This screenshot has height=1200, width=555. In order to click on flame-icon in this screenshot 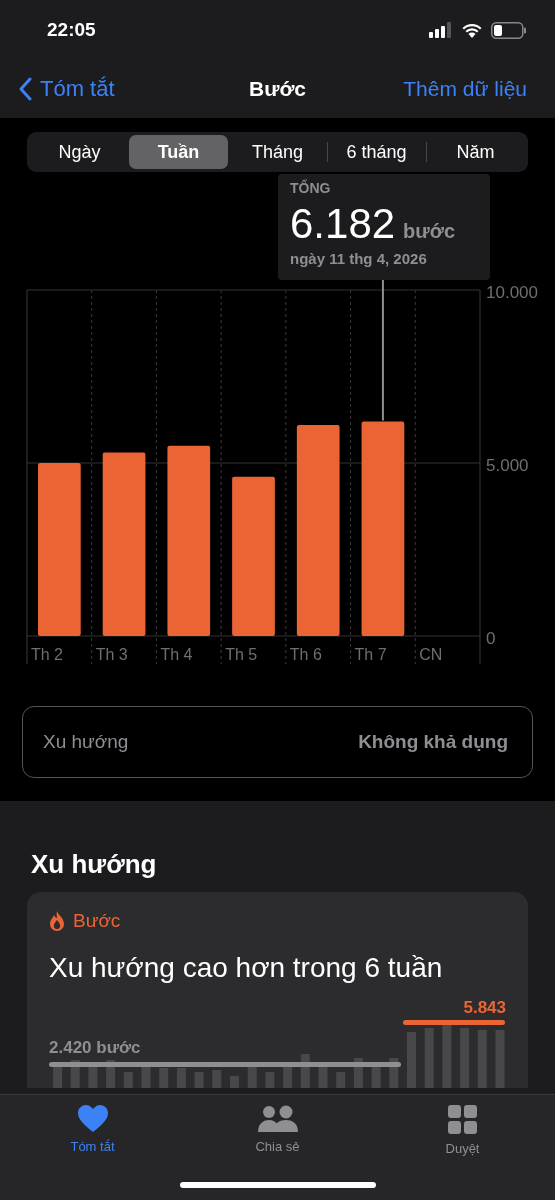, I will do `click(57, 921)`.